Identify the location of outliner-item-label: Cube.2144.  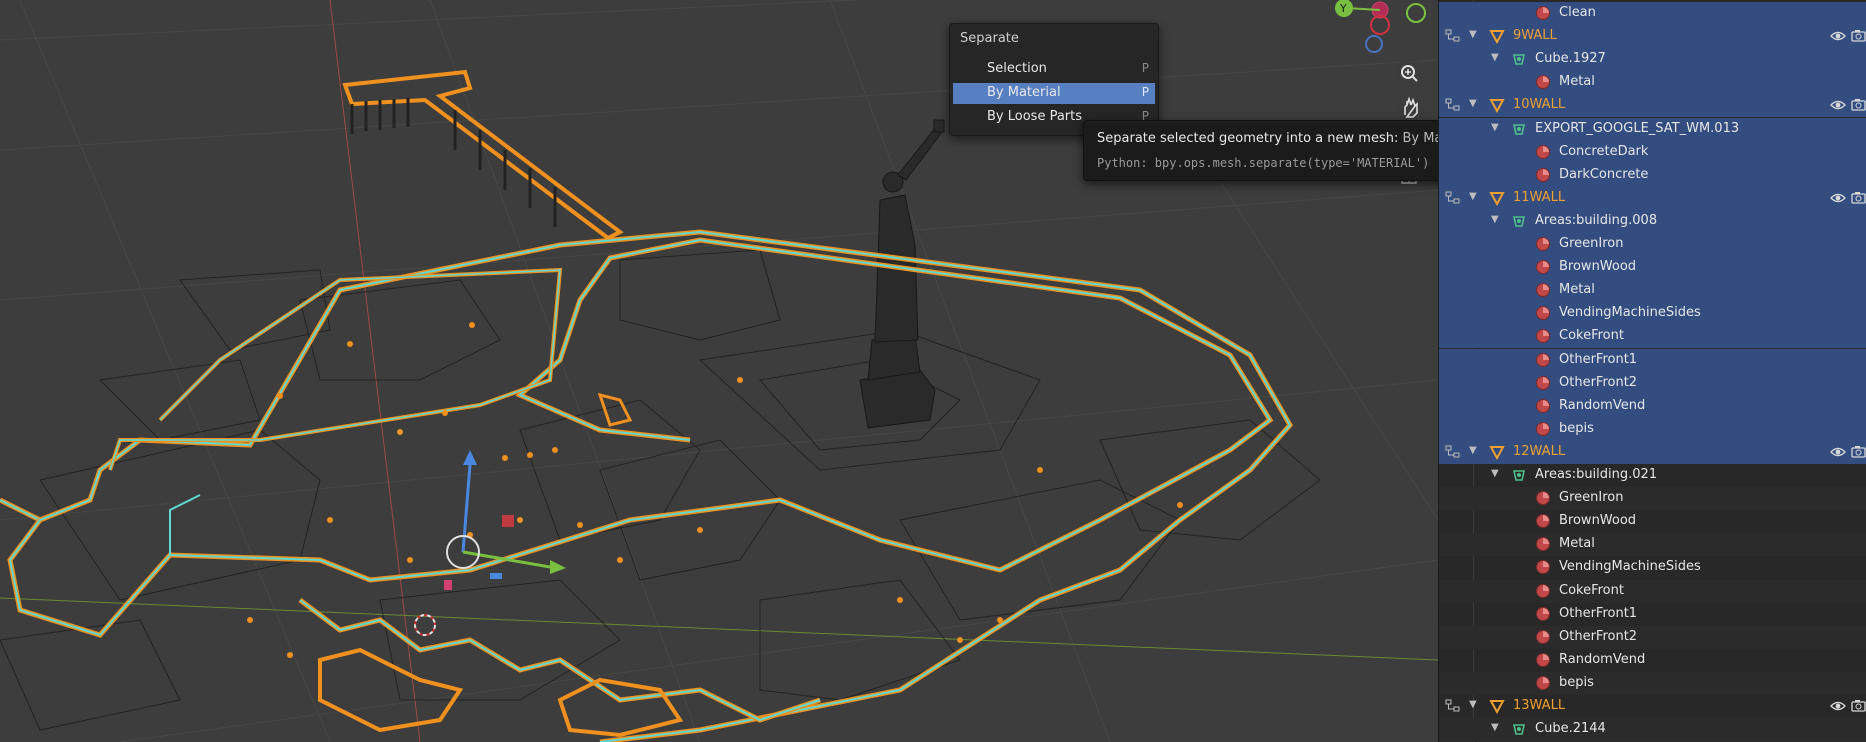
(1570, 729).